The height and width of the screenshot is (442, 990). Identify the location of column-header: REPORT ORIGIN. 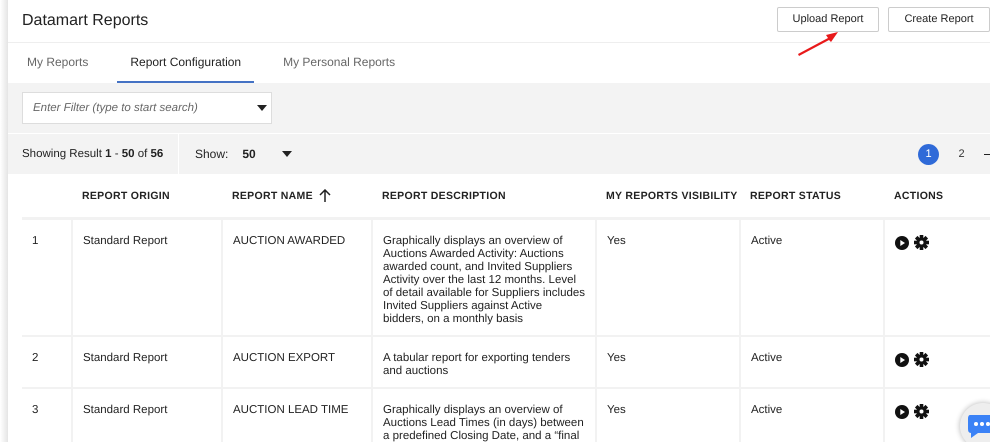
(126, 196).